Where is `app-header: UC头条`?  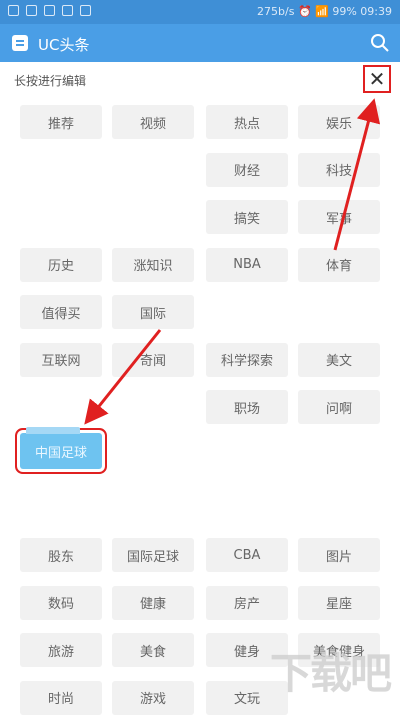 app-header: UC头条 is located at coordinates (200, 43).